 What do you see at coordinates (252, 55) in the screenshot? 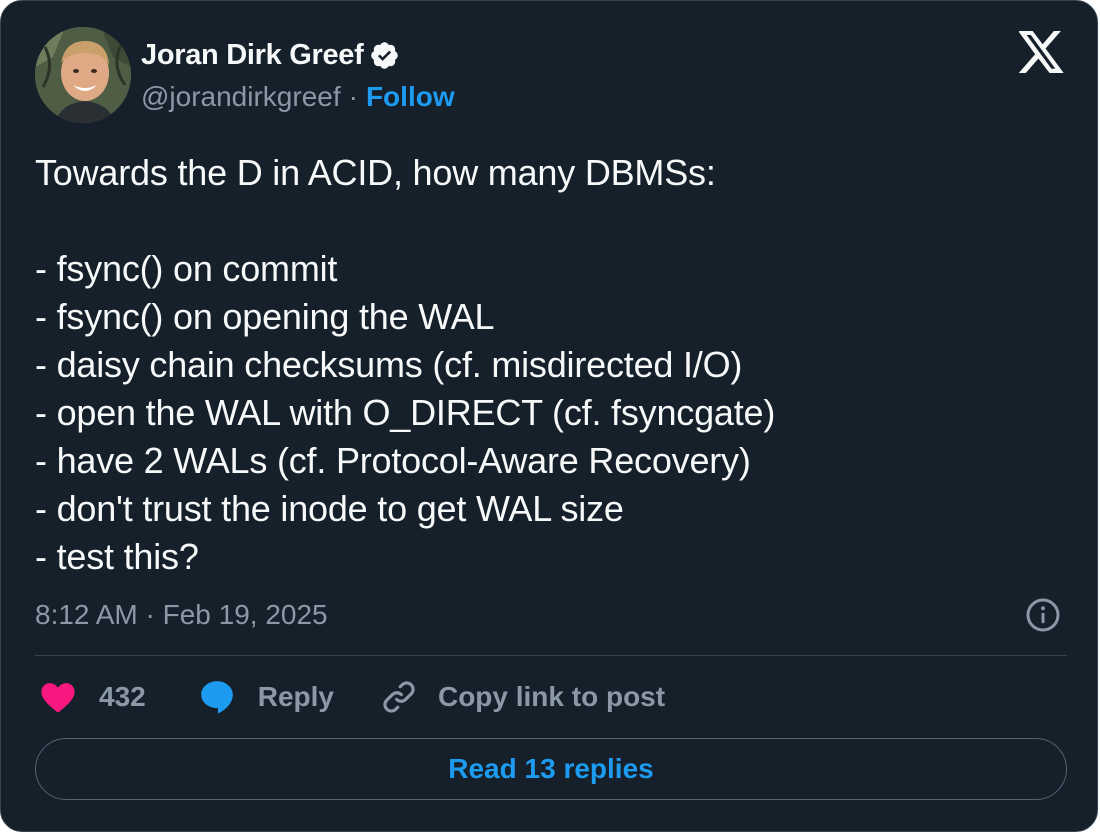
I see `author-display-name: Joran Dirk Greef` at bounding box center [252, 55].